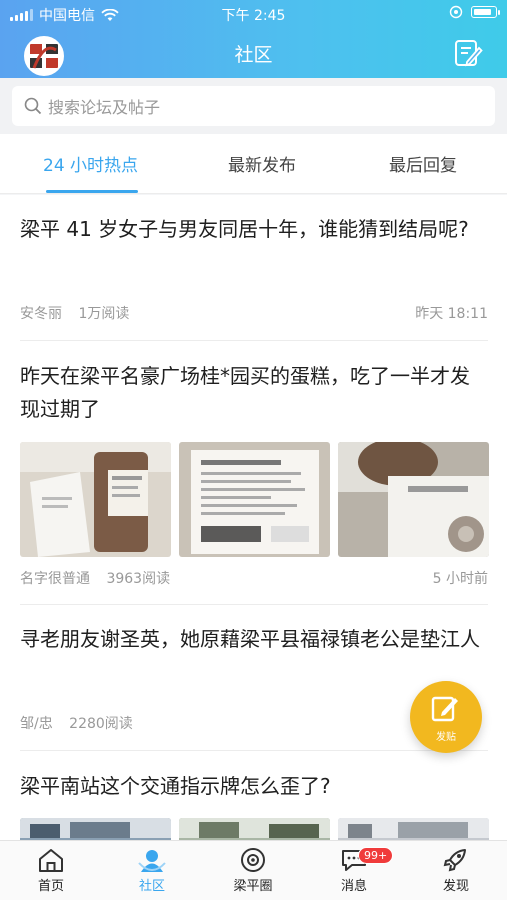  Describe the element at coordinates (455, 886) in the screenshot. I see `tabbar-label: 发现` at that location.